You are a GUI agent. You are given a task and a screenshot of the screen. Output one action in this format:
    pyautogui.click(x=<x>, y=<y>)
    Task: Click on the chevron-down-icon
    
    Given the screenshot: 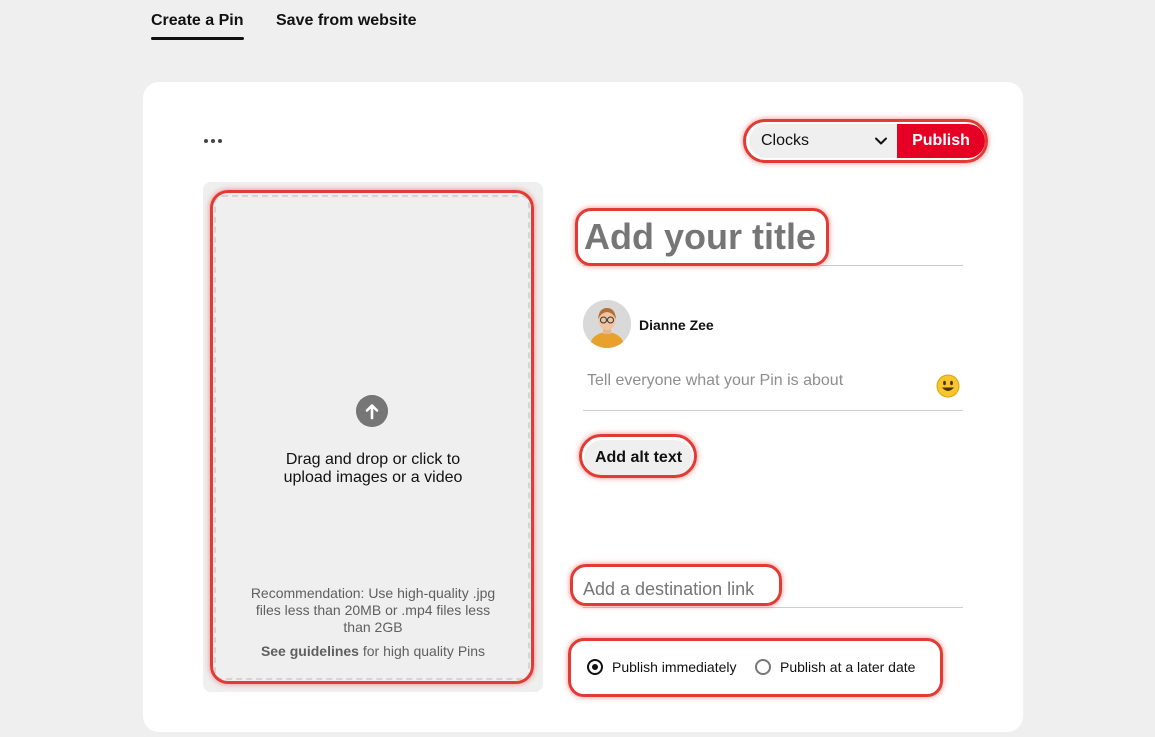 What is the action you would take?
    pyautogui.click(x=881, y=141)
    